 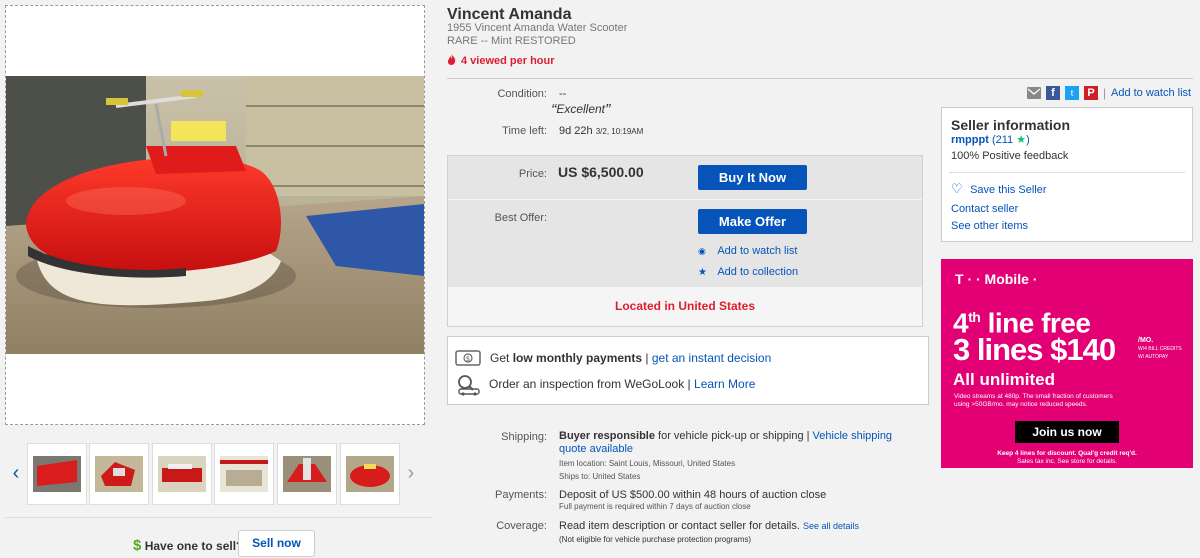 I want to click on shipping-text: for vehicle pick-up or shipping |, so click(x=732, y=436).